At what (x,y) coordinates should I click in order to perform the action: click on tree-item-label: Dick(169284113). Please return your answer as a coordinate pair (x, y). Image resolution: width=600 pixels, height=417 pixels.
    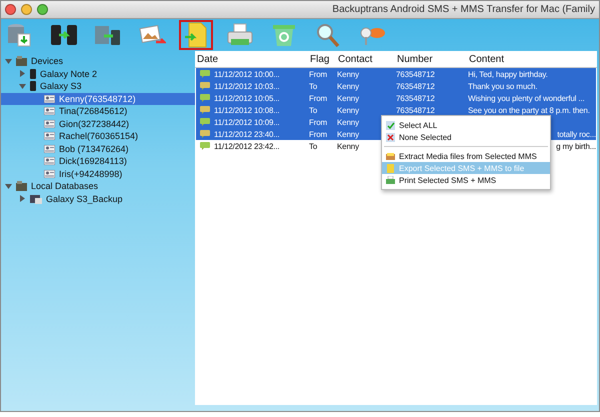
    Looking at the image, I should click on (93, 161).